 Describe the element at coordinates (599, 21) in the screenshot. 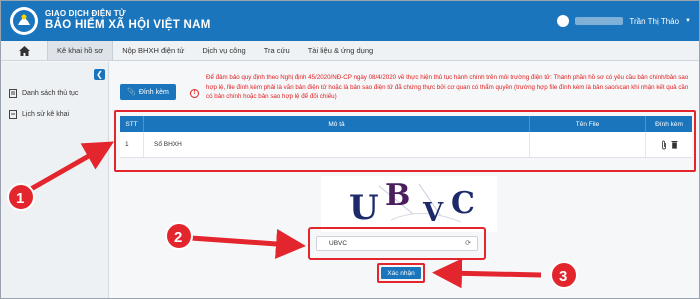

I see `redacted-user-id` at that location.